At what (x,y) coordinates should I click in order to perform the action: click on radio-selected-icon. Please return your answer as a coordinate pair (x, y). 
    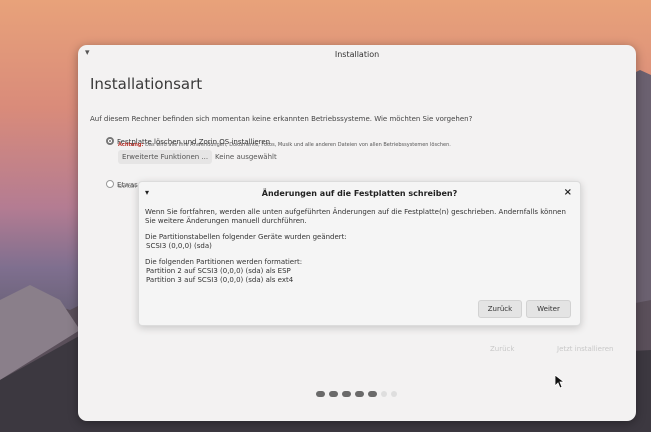
    Looking at the image, I should click on (110, 141).